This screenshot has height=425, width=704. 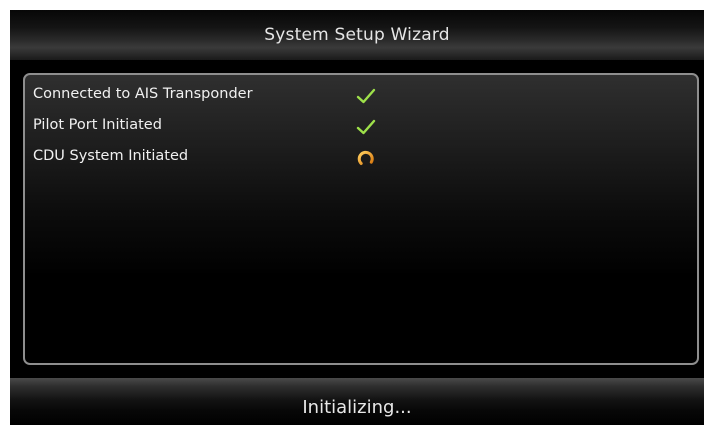 What do you see at coordinates (97, 125) in the screenshot?
I see `status-label: Pilot Port Initiated` at bounding box center [97, 125].